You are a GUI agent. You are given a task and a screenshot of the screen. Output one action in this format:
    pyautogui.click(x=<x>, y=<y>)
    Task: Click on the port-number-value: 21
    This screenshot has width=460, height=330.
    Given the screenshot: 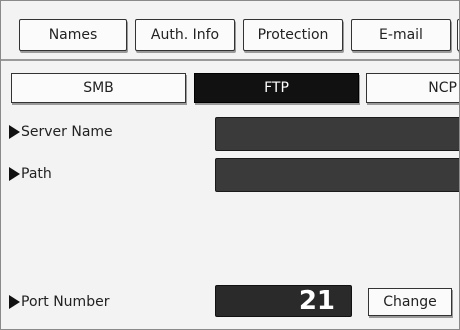 What is the action you would take?
    pyautogui.click(x=283, y=301)
    